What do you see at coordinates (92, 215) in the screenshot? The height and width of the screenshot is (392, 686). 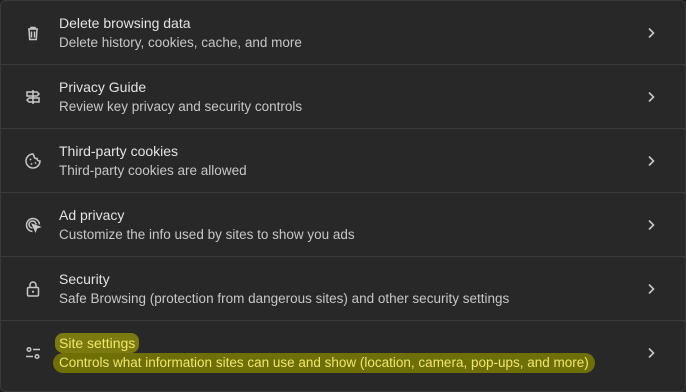 I see `row-title: Ad privacy` at bounding box center [92, 215].